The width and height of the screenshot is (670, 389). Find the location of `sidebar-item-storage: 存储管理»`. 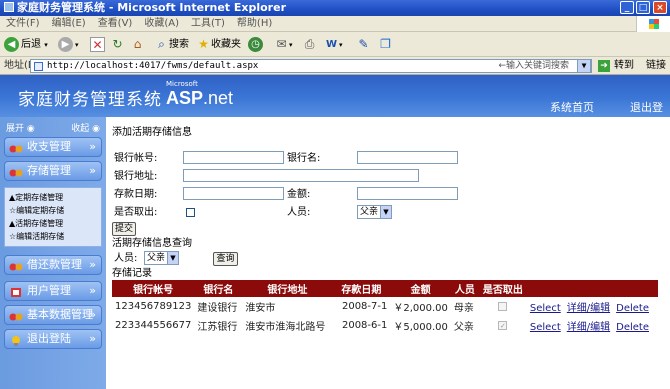

sidebar-item-storage: 存储管理» is located at coordinates (53, 171).